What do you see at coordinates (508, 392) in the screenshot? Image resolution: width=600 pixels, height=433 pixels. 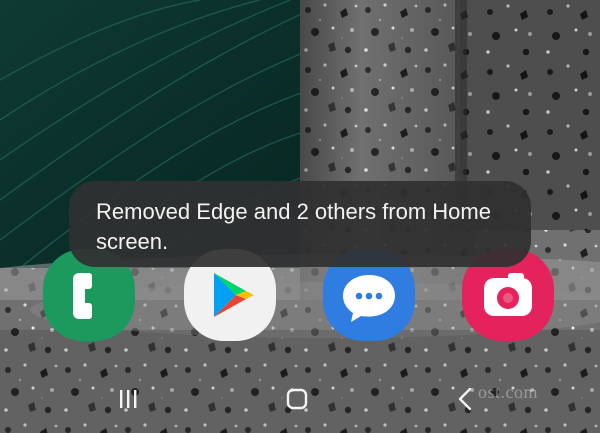 I see `watermark: ost.com` at bounding box center [508, 392].